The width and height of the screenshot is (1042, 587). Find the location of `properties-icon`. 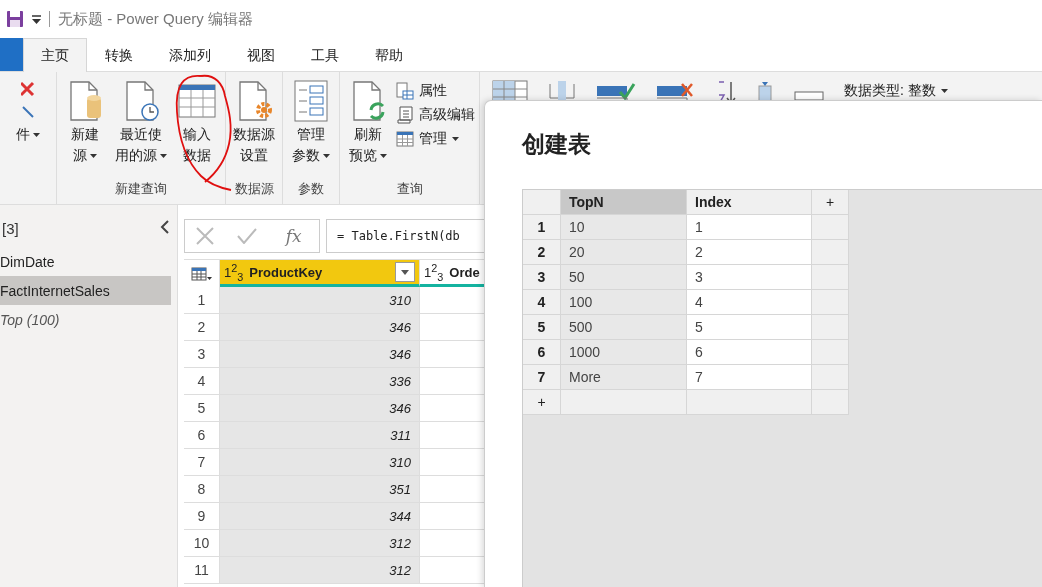

properties-icon is located at coordinates (405, 91).